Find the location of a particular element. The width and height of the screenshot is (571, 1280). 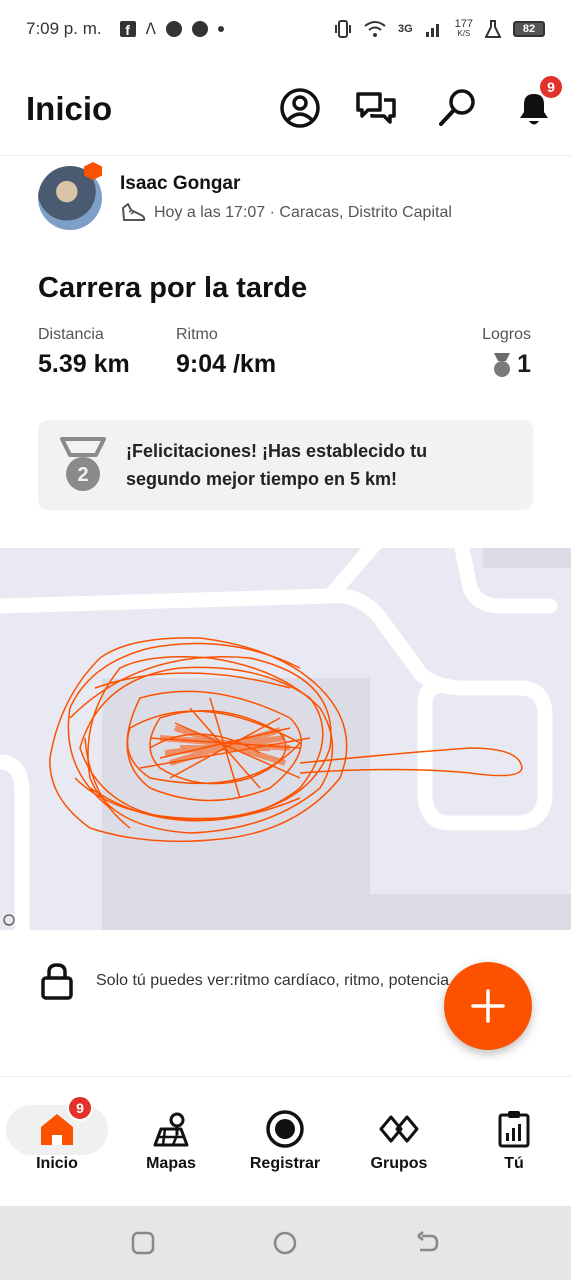

wifi-icon is located at coordinates (375, 29).